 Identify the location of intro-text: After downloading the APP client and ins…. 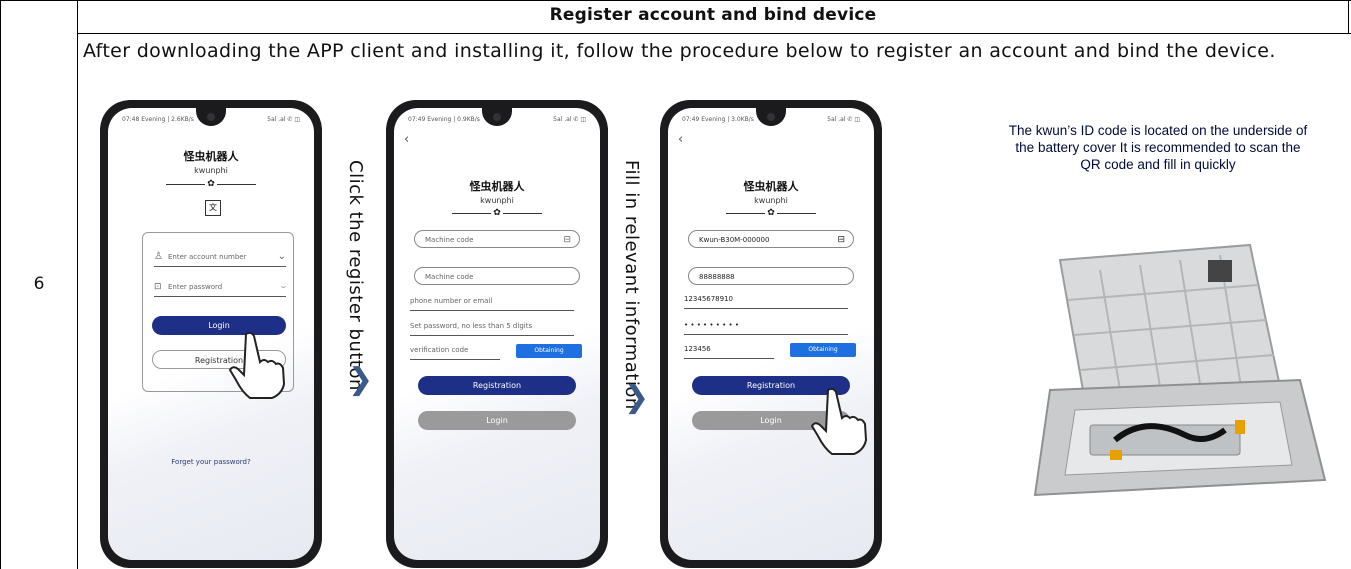
(679, 51).